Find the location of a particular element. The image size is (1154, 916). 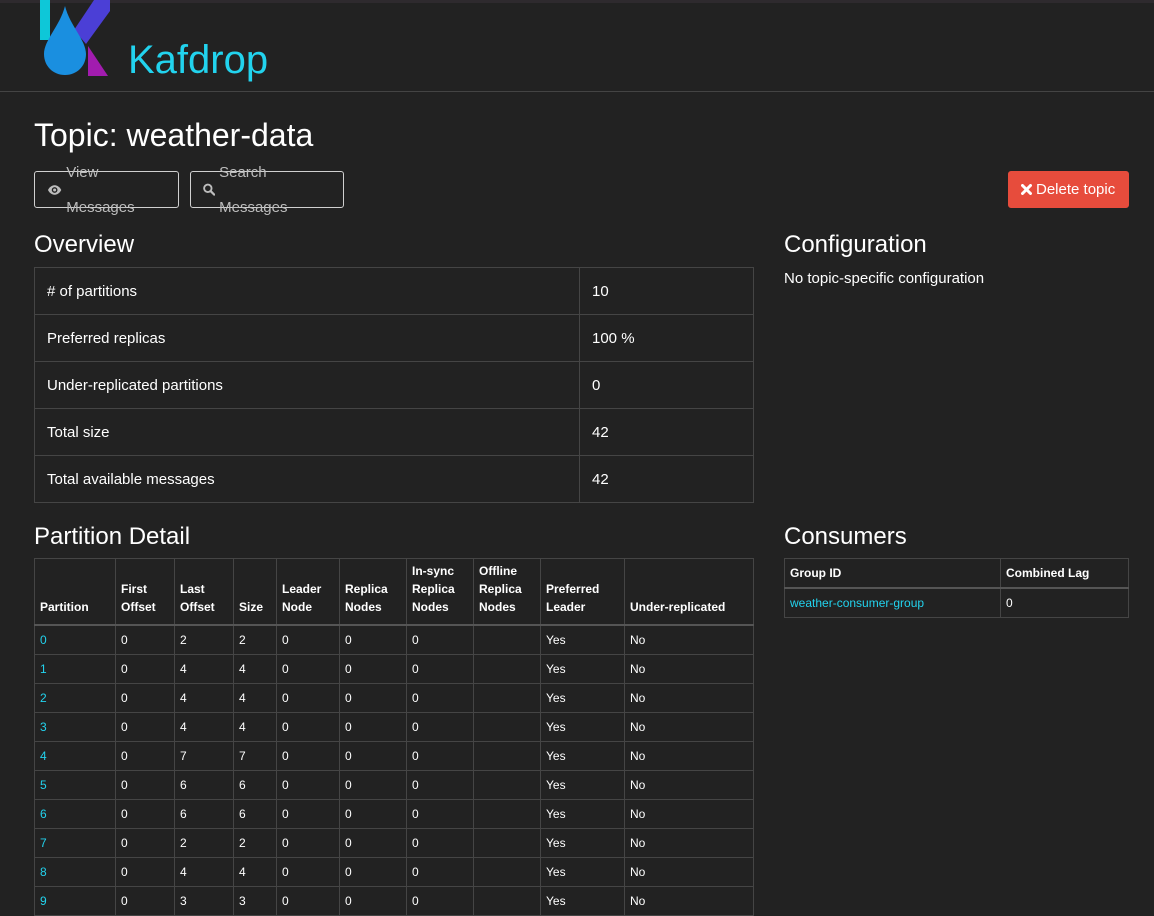

table-row: 9 0 3 3 0 0 0 Yes No is located at coordinates (394, 901).